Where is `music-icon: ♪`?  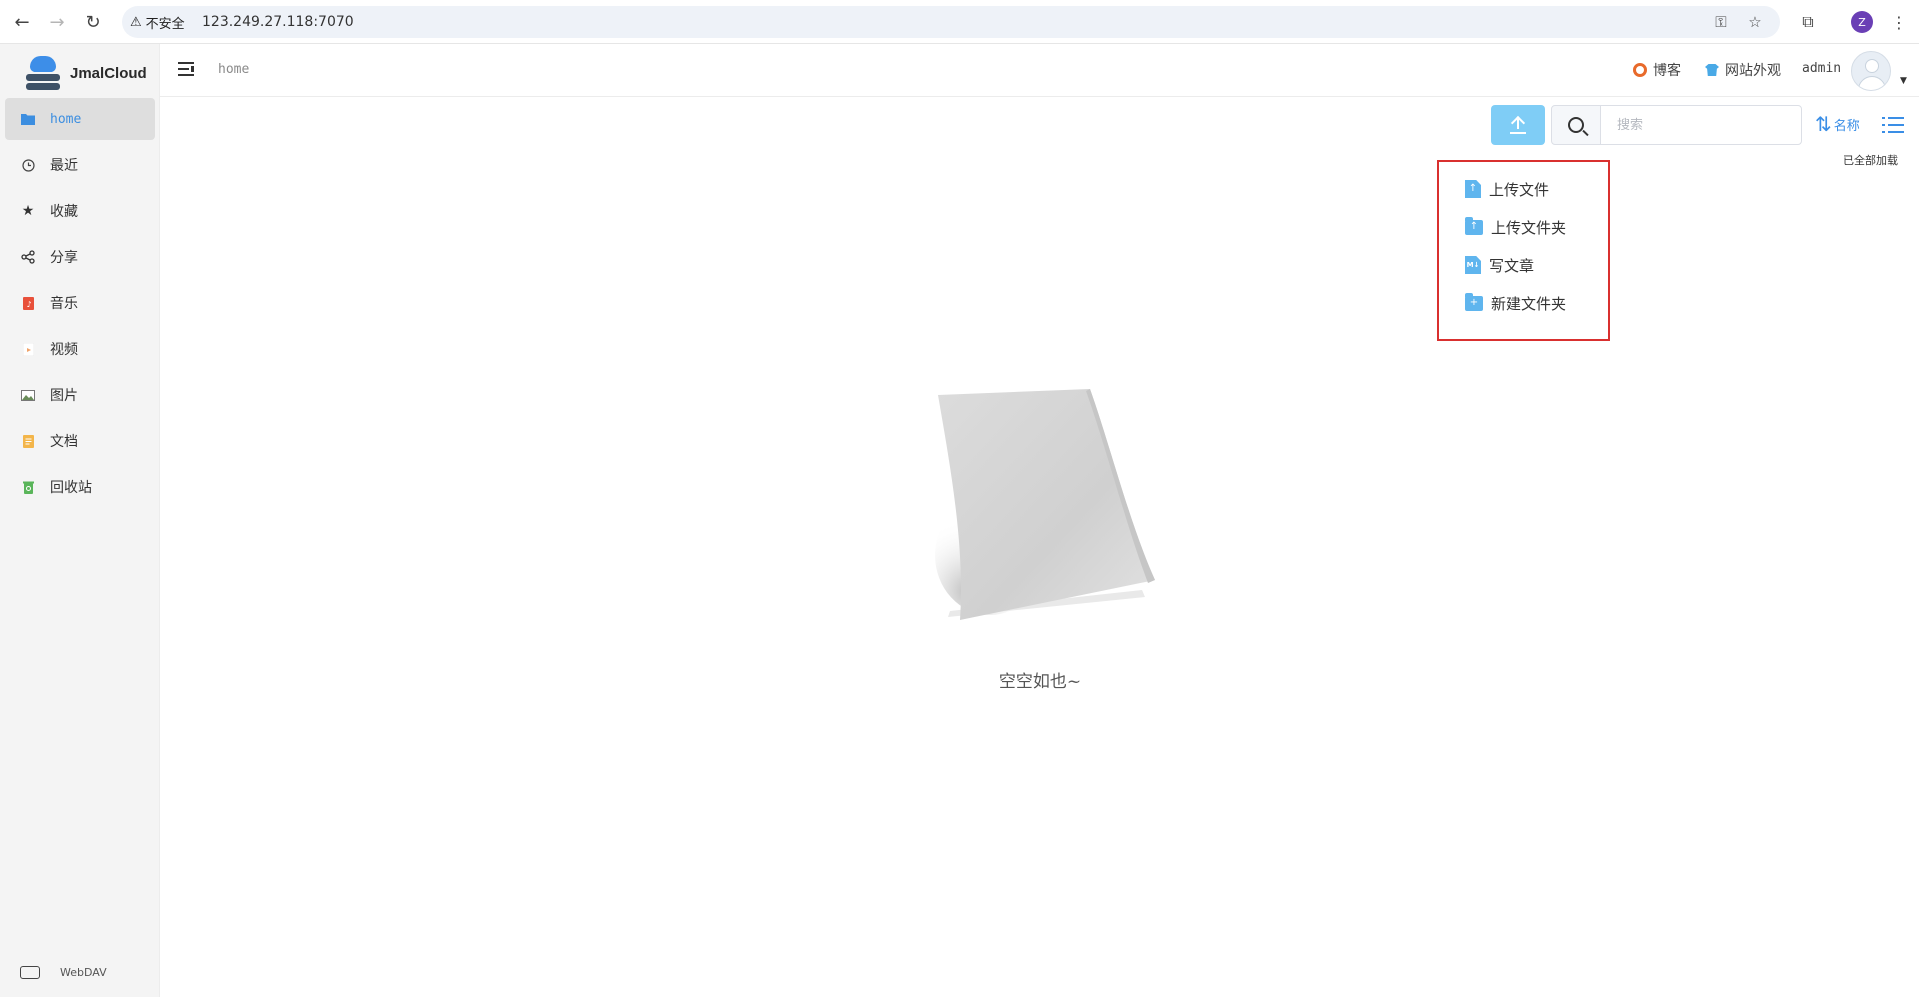 music-icon: ♪ is located at coordinates (28, 303).